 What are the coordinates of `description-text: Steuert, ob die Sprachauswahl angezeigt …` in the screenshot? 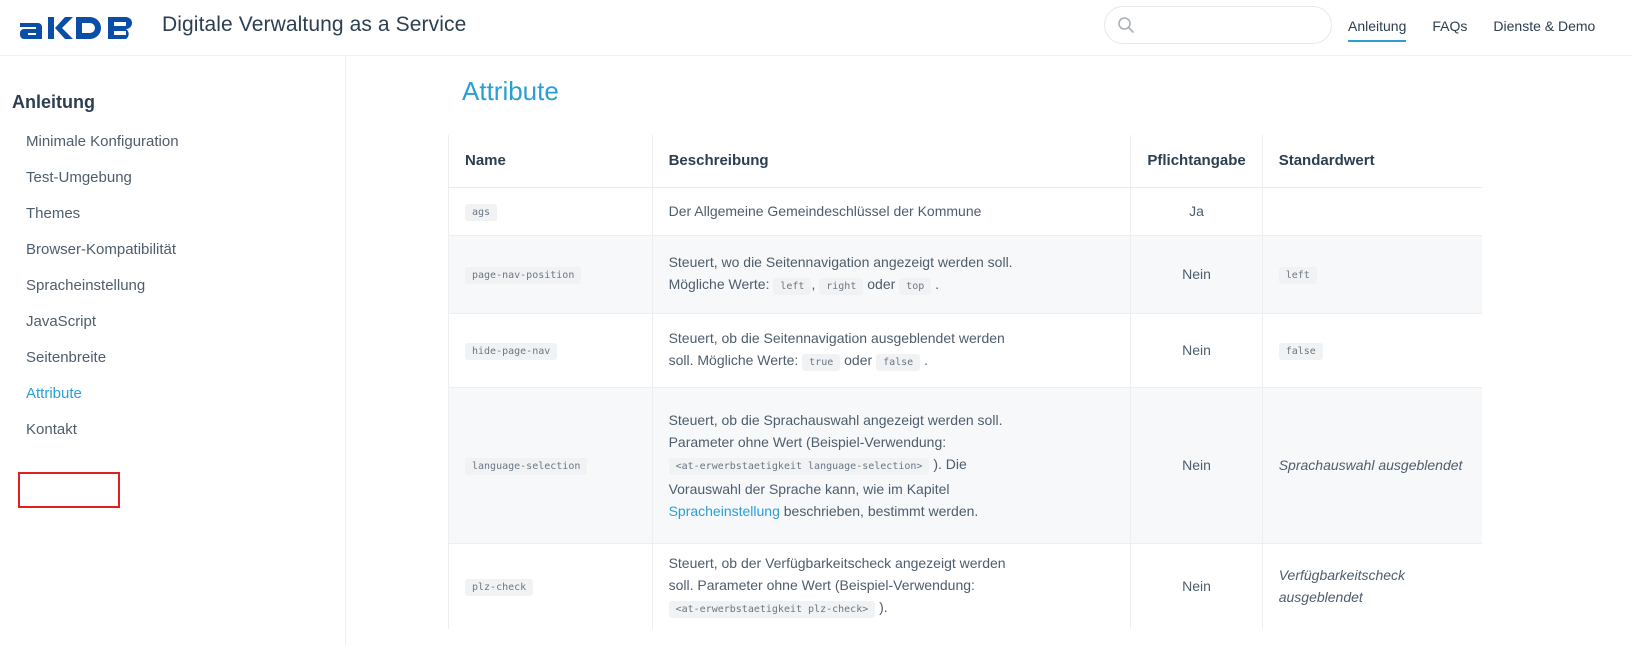 It's located at (835, 419).